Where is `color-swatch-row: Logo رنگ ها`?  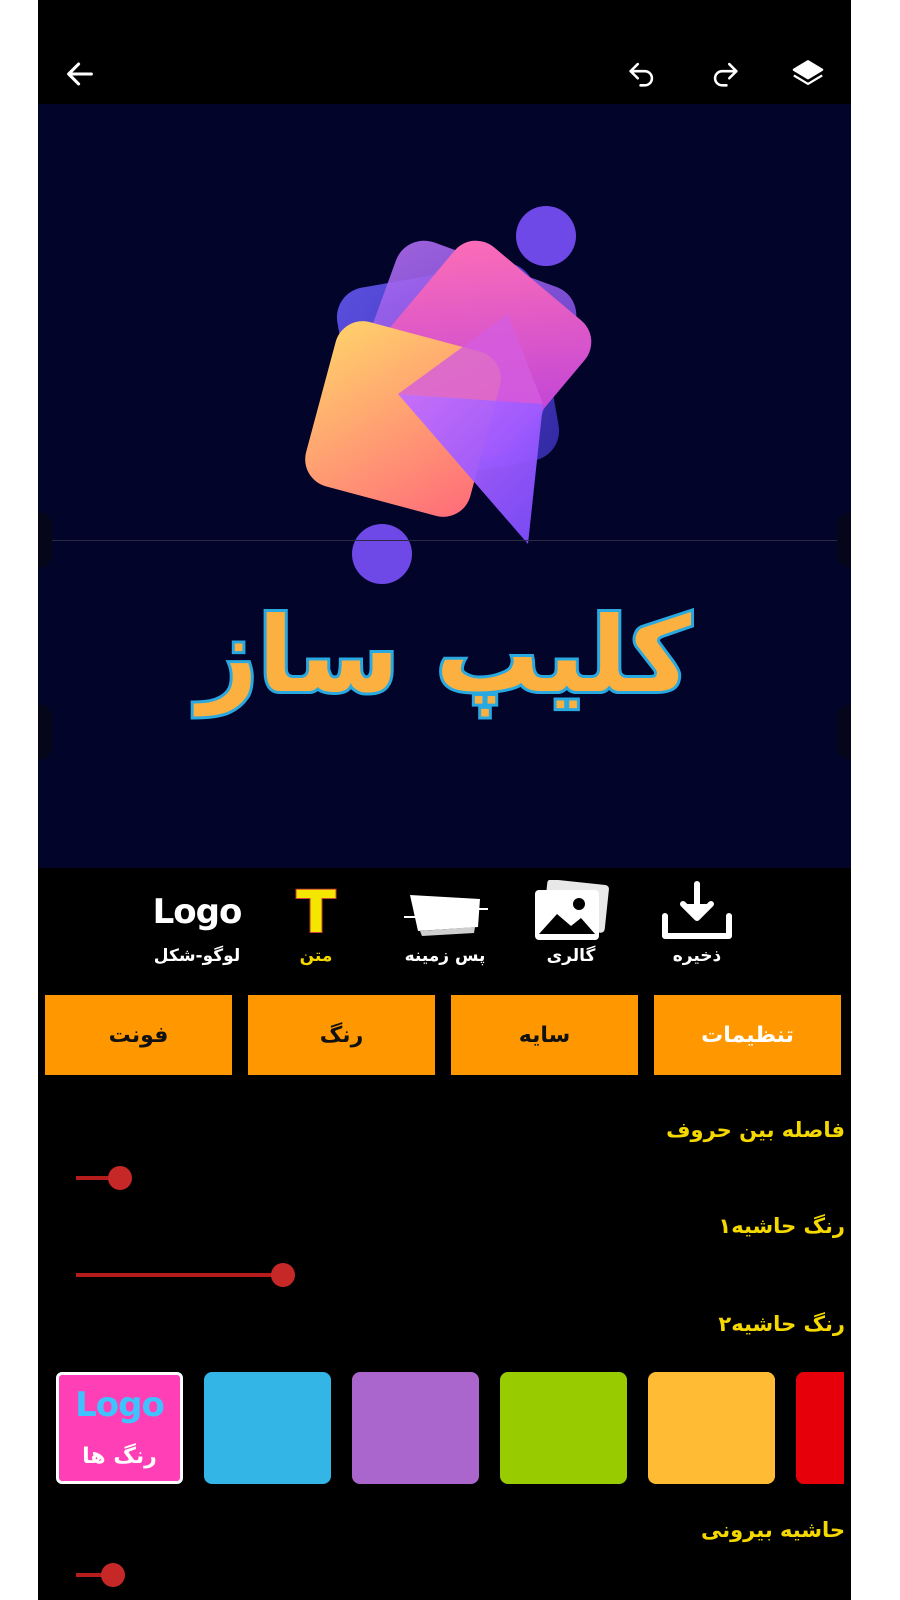
color-swatch-row: Logo رنگ ها is located at coordinates (453, 1428).